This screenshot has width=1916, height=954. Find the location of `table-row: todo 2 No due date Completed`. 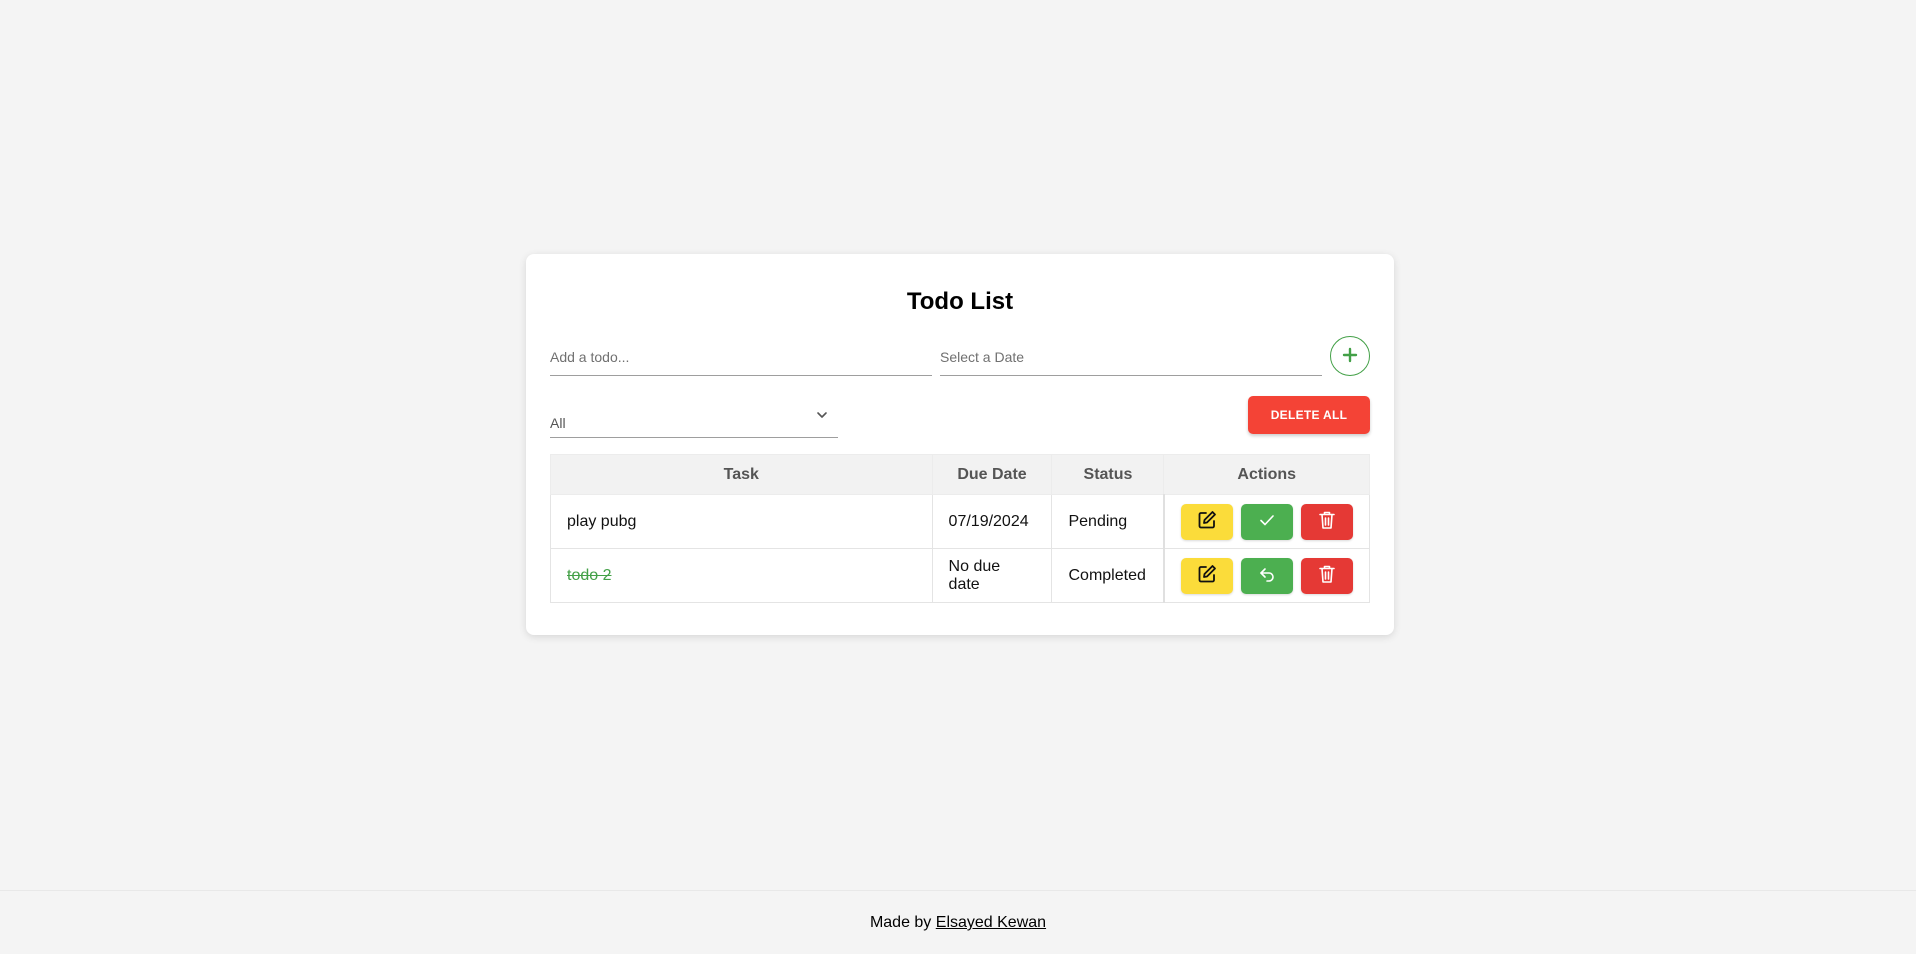

table-row: todo 2 No due date Completed is located at coordinates (960, 575).